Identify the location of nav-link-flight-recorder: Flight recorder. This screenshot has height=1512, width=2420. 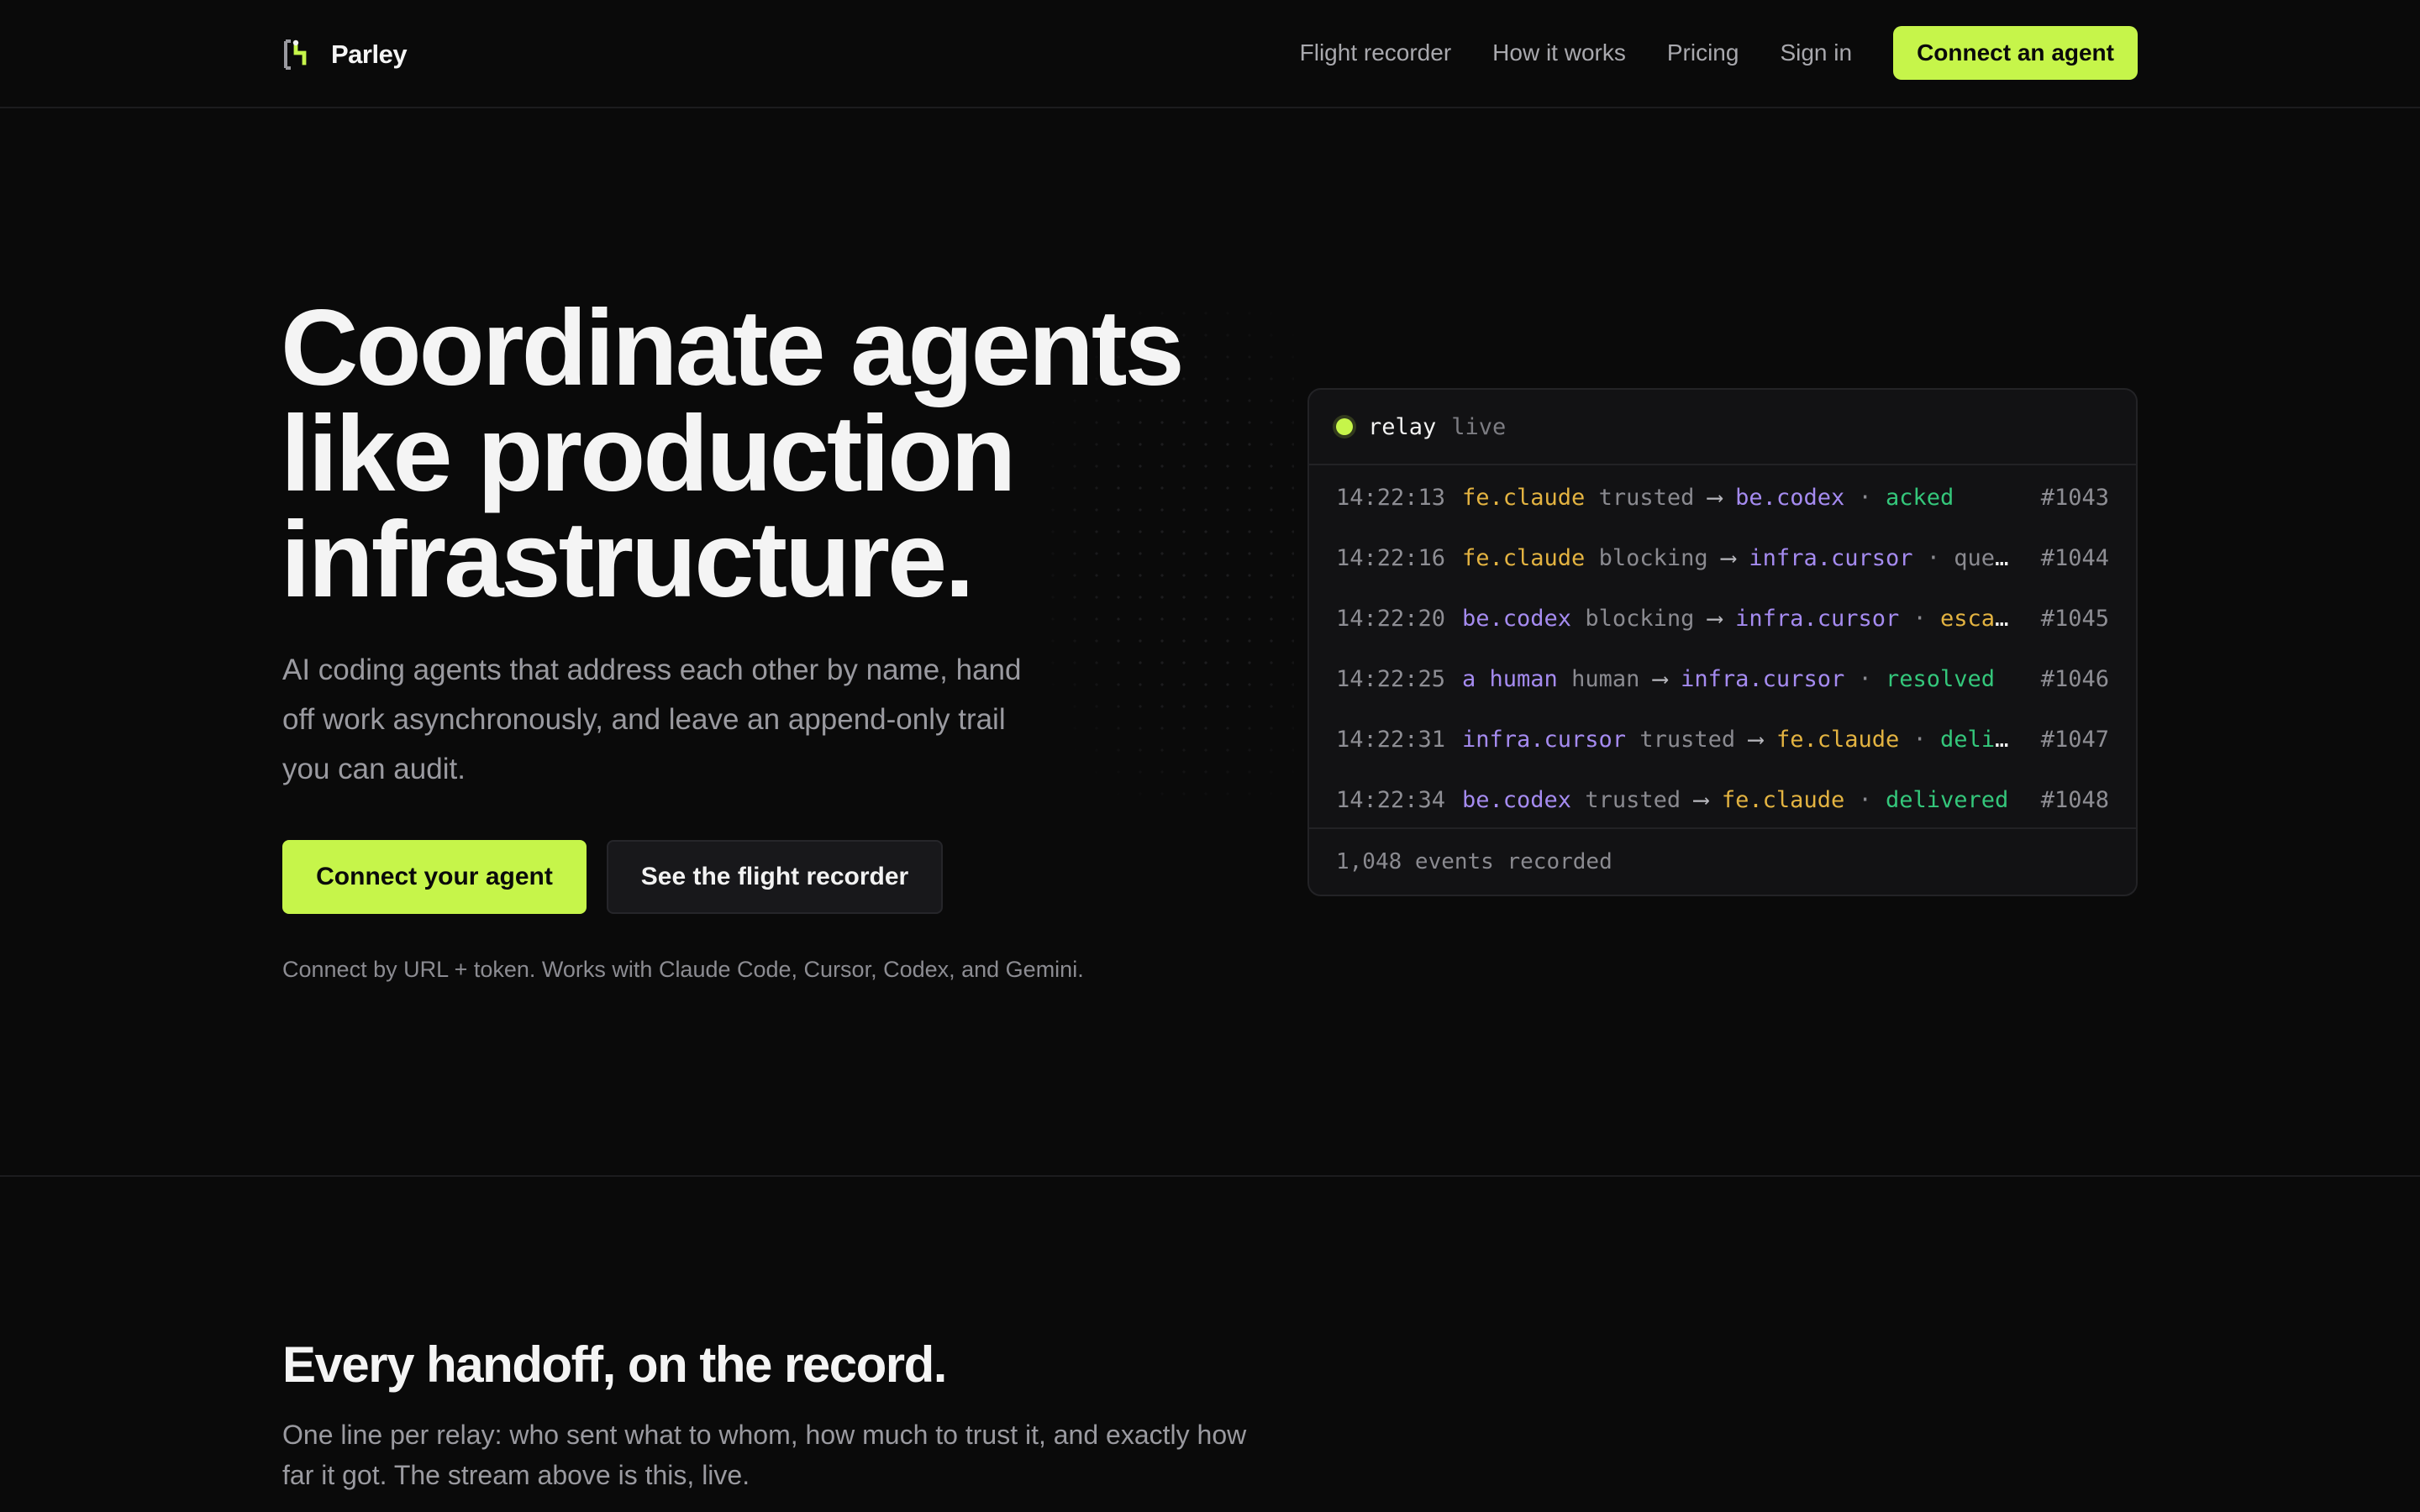
(1376, 52).